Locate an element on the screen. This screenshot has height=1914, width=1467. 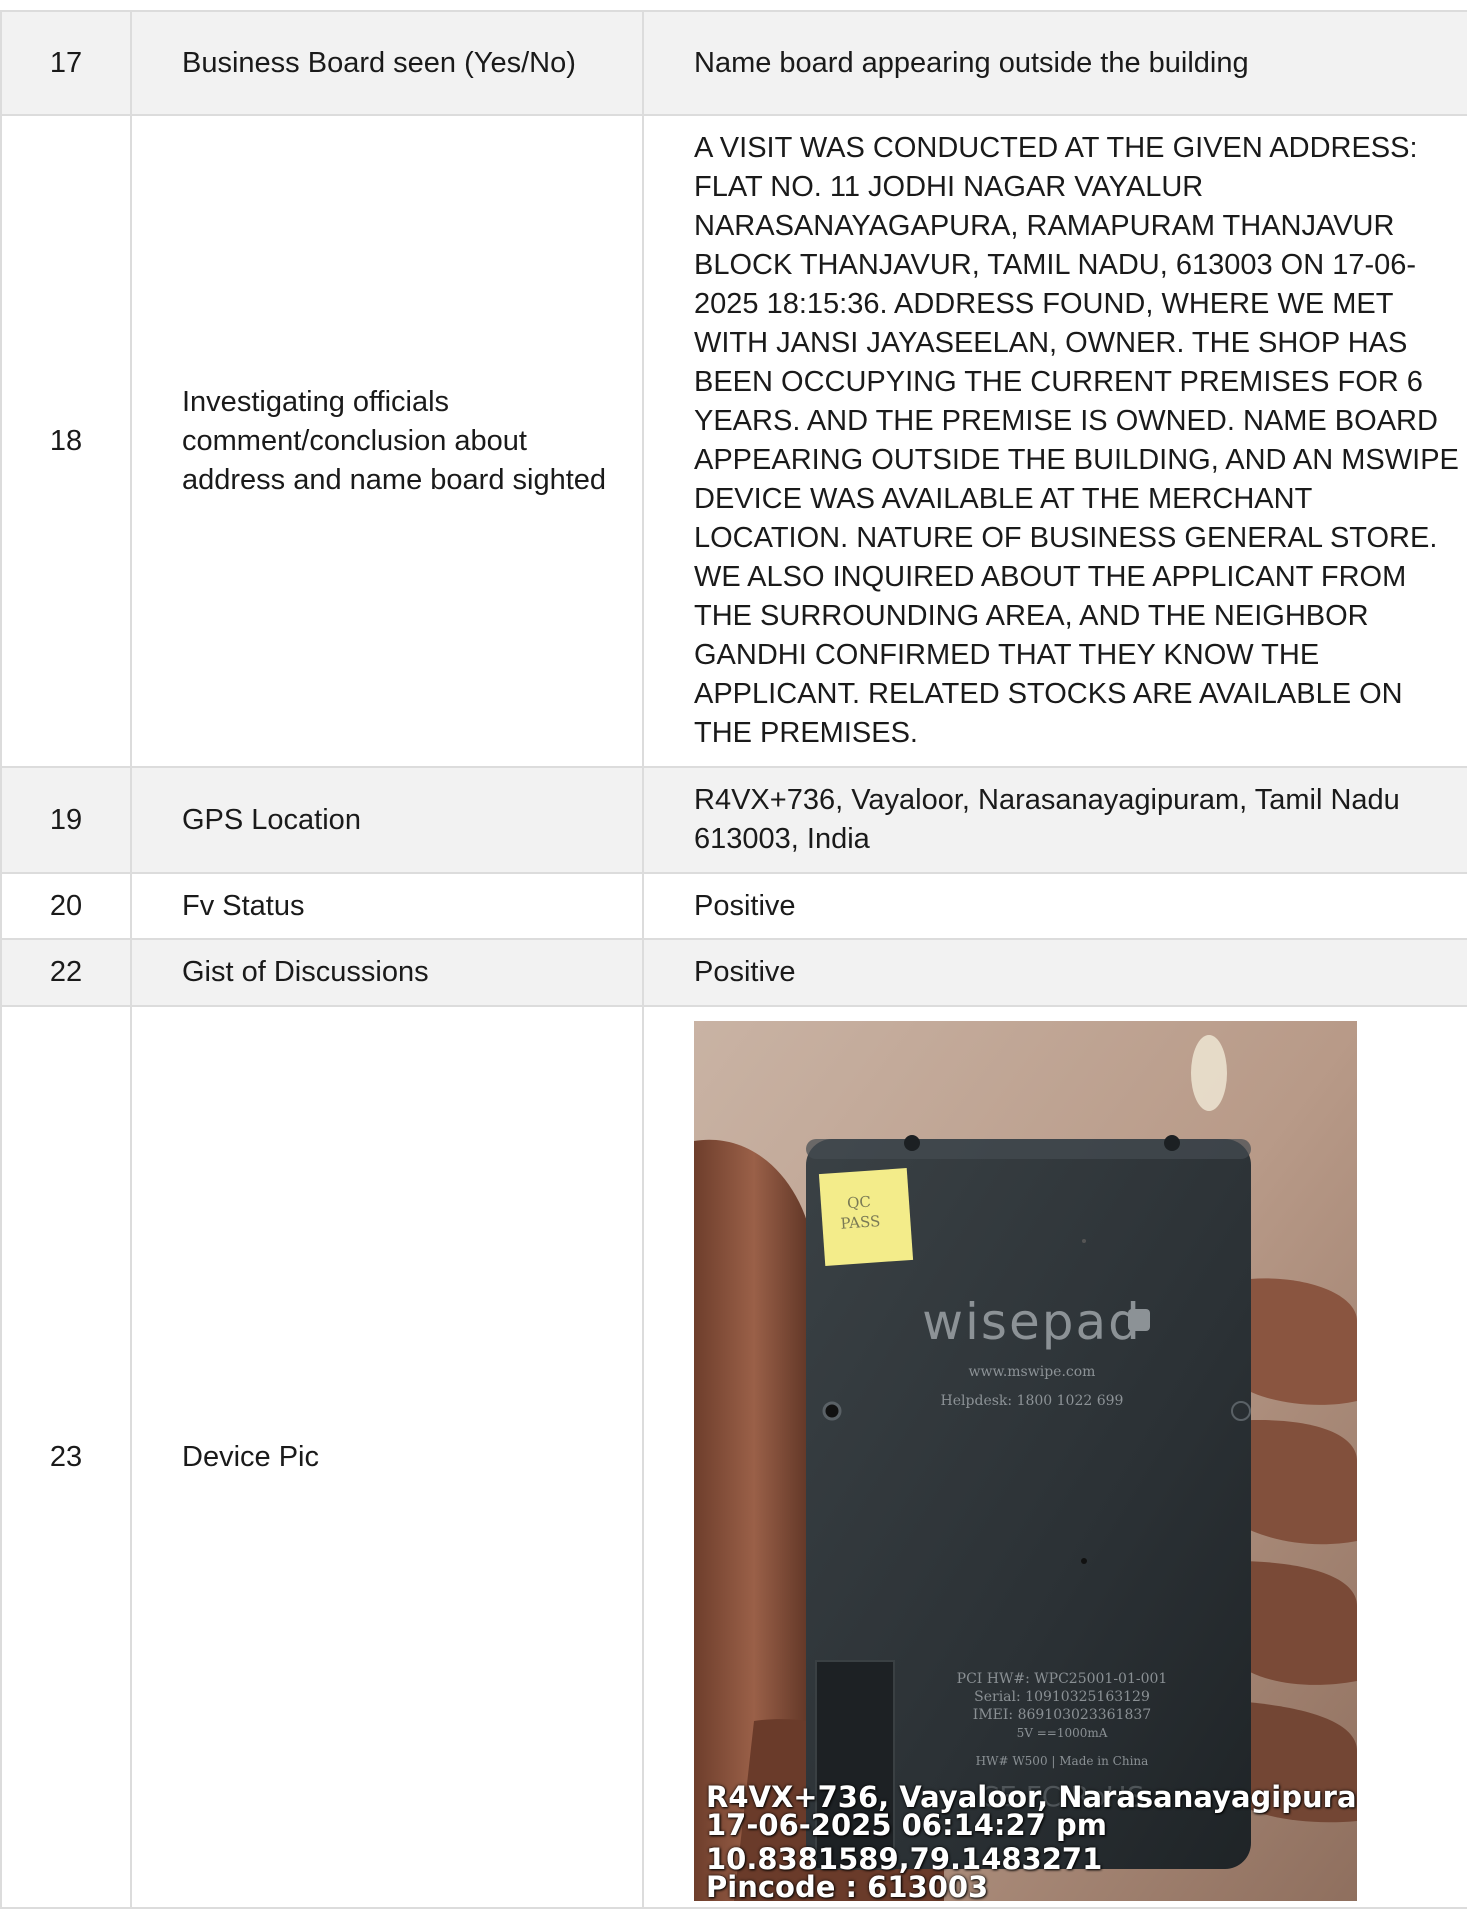
brand-badge-icon is located at coordinates (1139, 1320).